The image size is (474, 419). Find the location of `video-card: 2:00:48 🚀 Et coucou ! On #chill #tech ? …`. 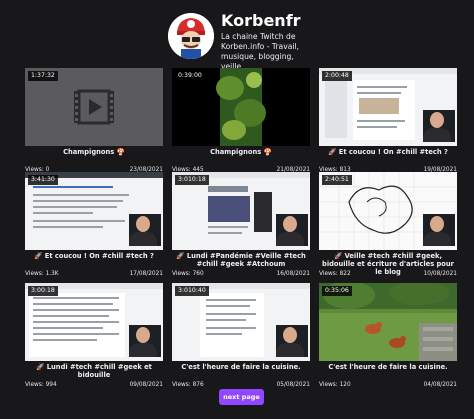

video-card: 2:00:48 🚀 Et coucou ! On #chill #tech ? … is located at coordinates (388, 122).